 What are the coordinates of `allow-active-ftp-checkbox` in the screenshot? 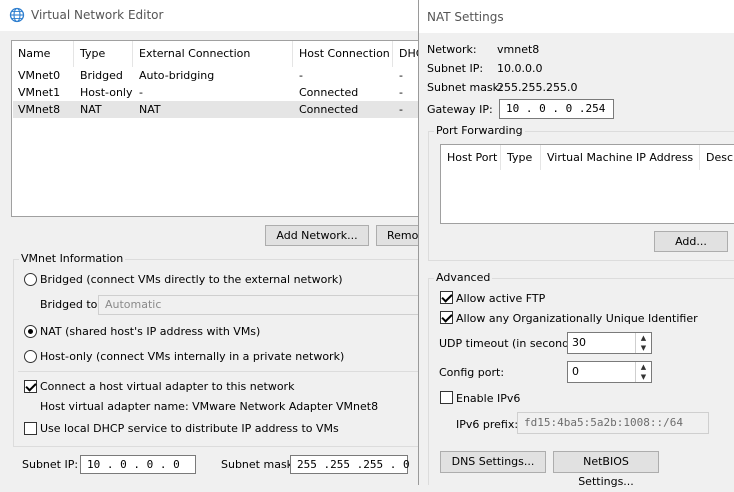 It's located at (446, 297).